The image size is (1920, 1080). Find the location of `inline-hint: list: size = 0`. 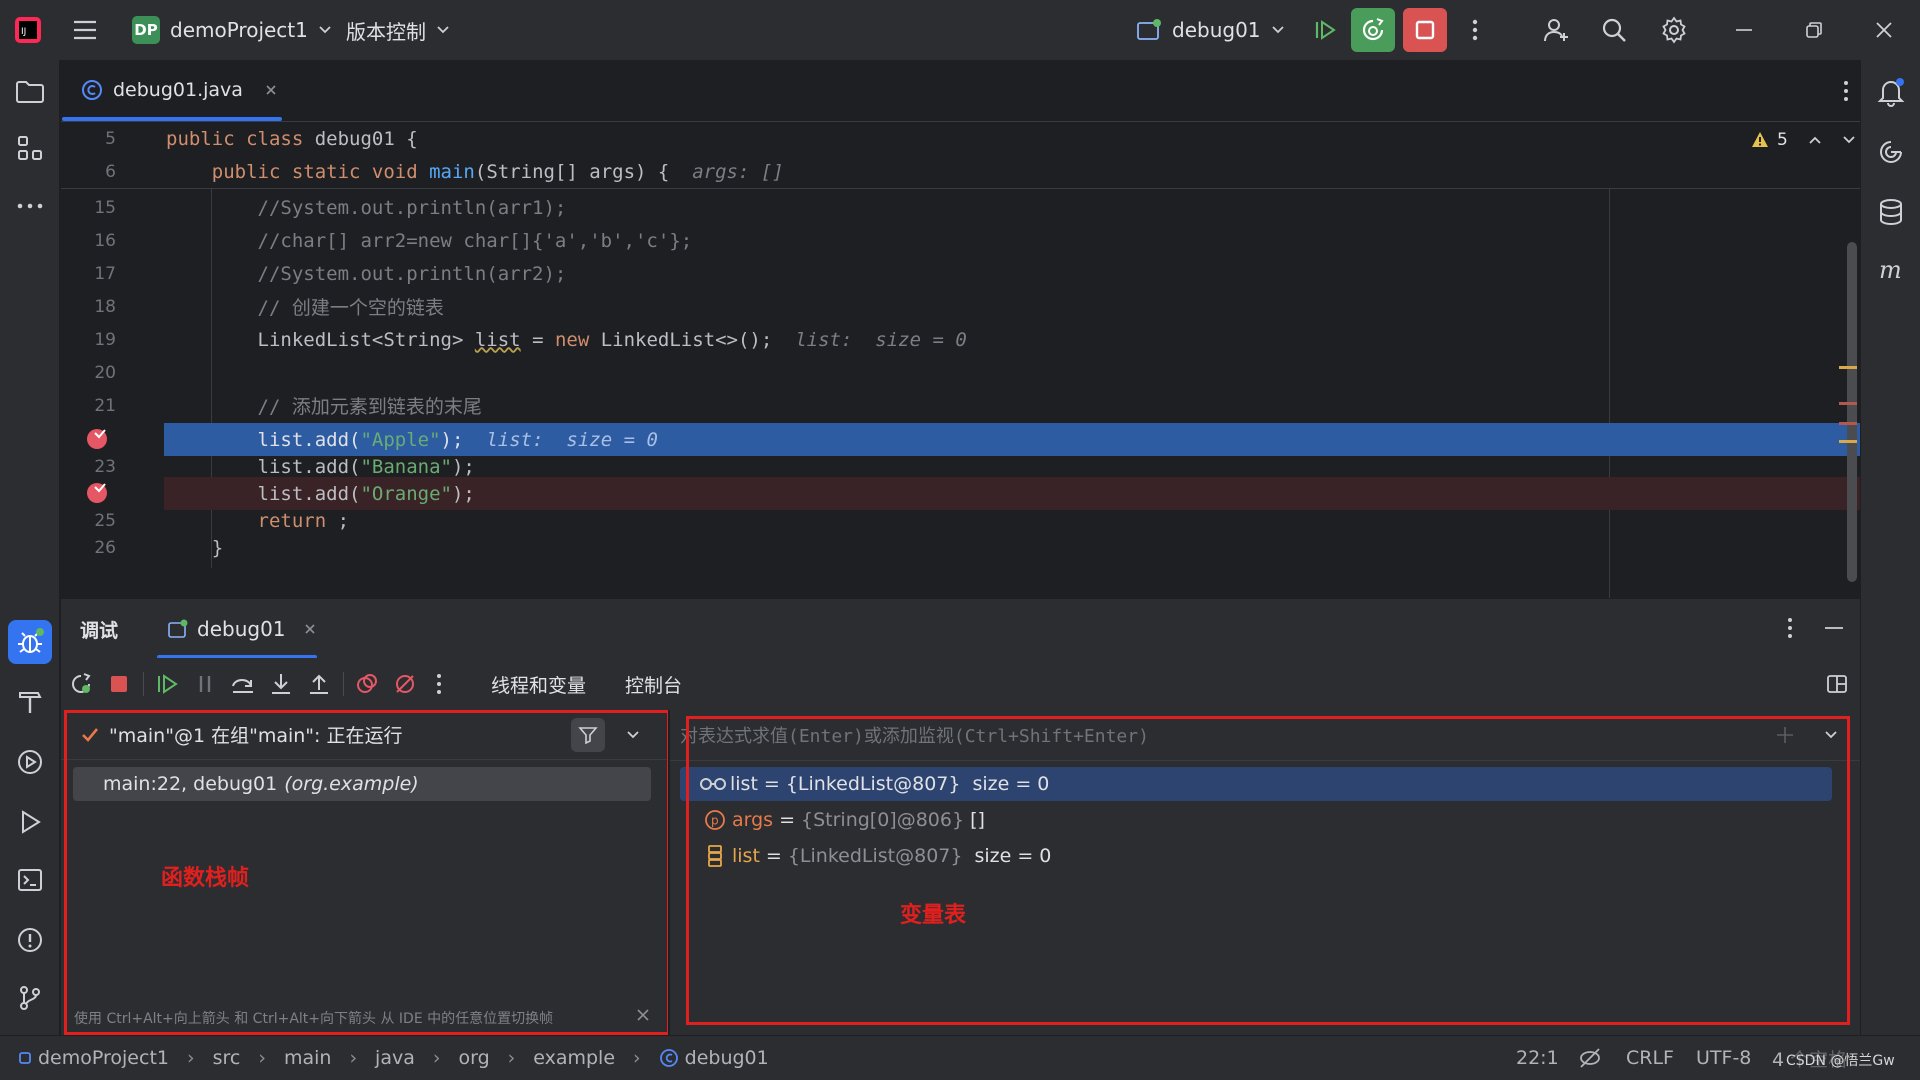

inline-hint: list: size = 0 is located at coordinates (572, 439).